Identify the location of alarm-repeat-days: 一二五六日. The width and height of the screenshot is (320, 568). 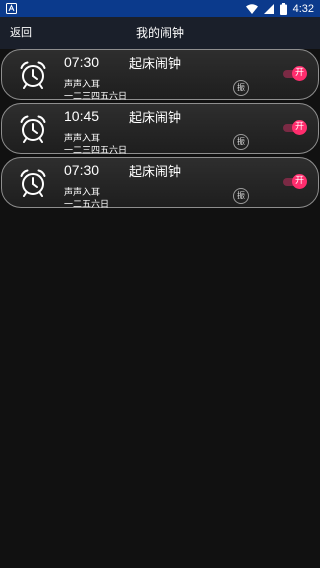
(87, 205).